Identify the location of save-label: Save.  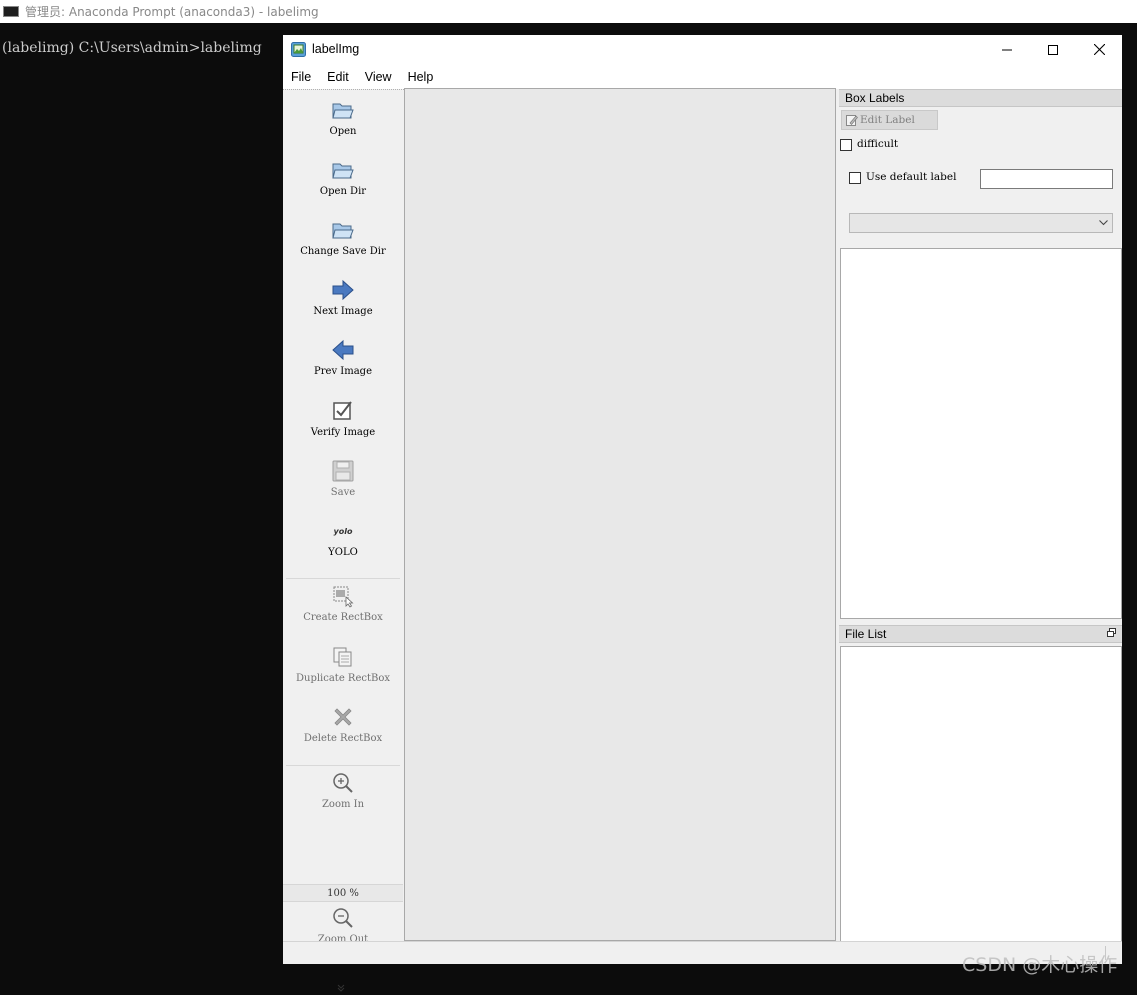
(343, 492).